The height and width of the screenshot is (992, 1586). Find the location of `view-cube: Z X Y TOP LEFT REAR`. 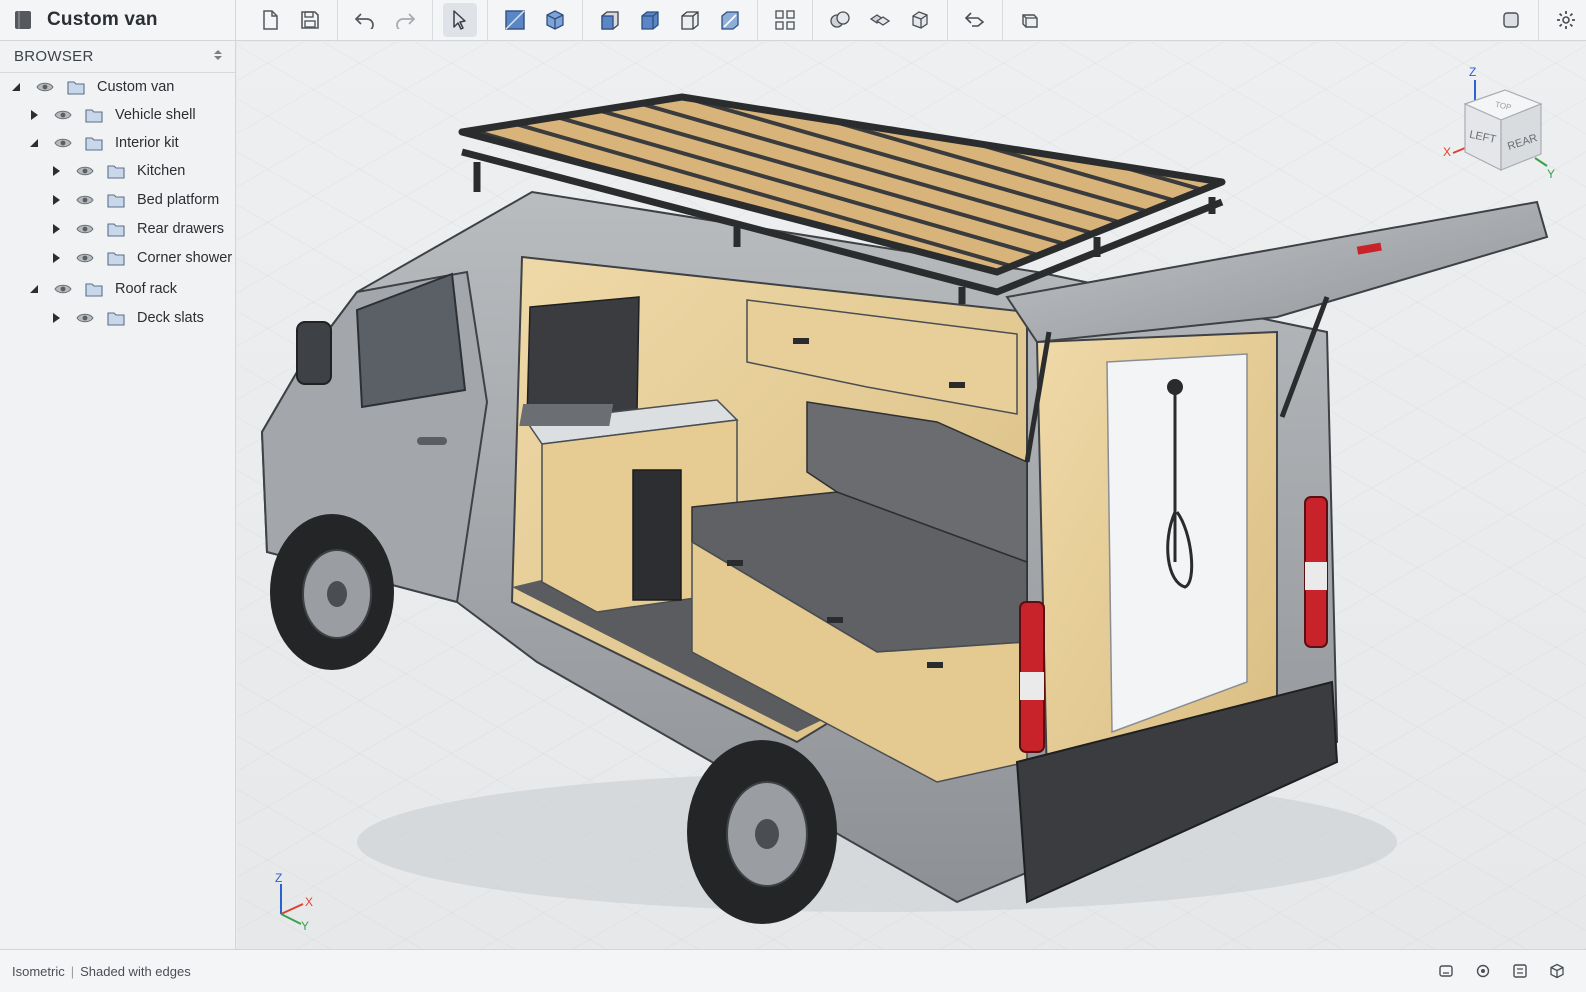

view-cube: Z X Y TOP LEFT REAR is located at coordinates (1501, 130).